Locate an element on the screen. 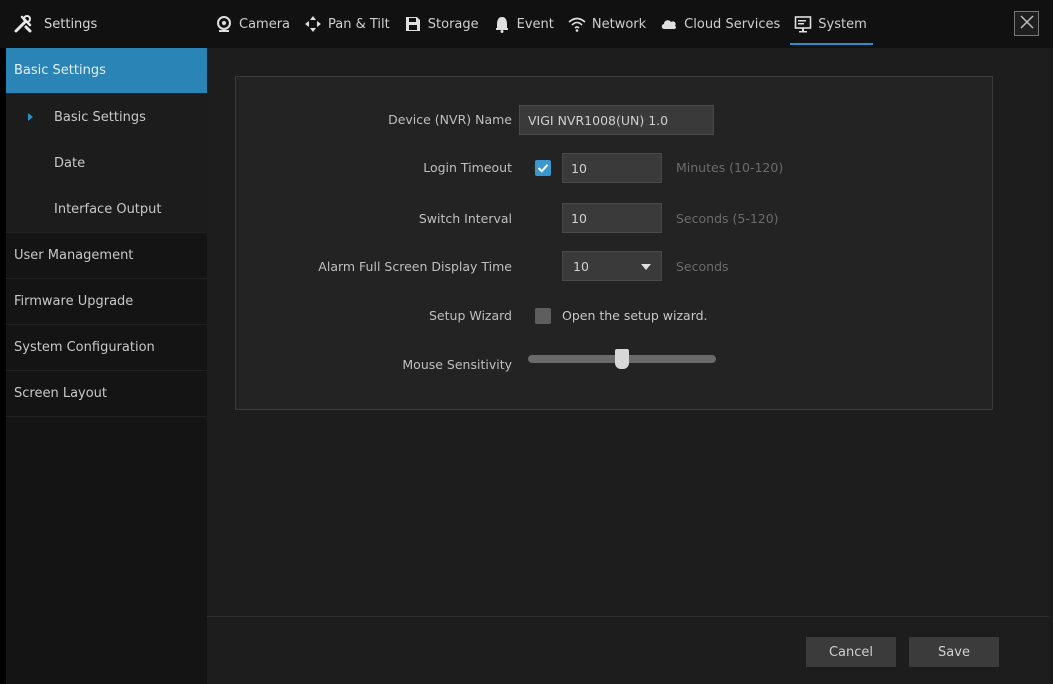 This screenshot has width=1053, height=684. wifi-icon is located at coordinates (577, 24).